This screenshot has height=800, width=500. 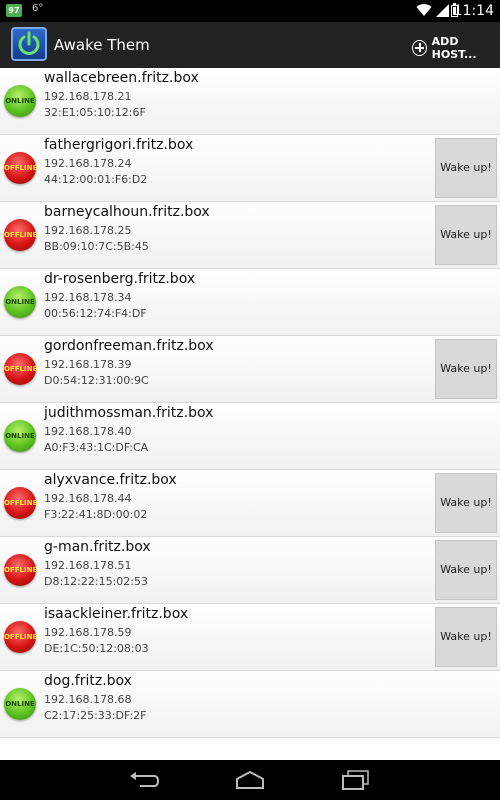 What do you see at coordinates (97, 547) in the screenshot?
I see `host-name: g-man.fritz.box` at bounding box center [97, 547].